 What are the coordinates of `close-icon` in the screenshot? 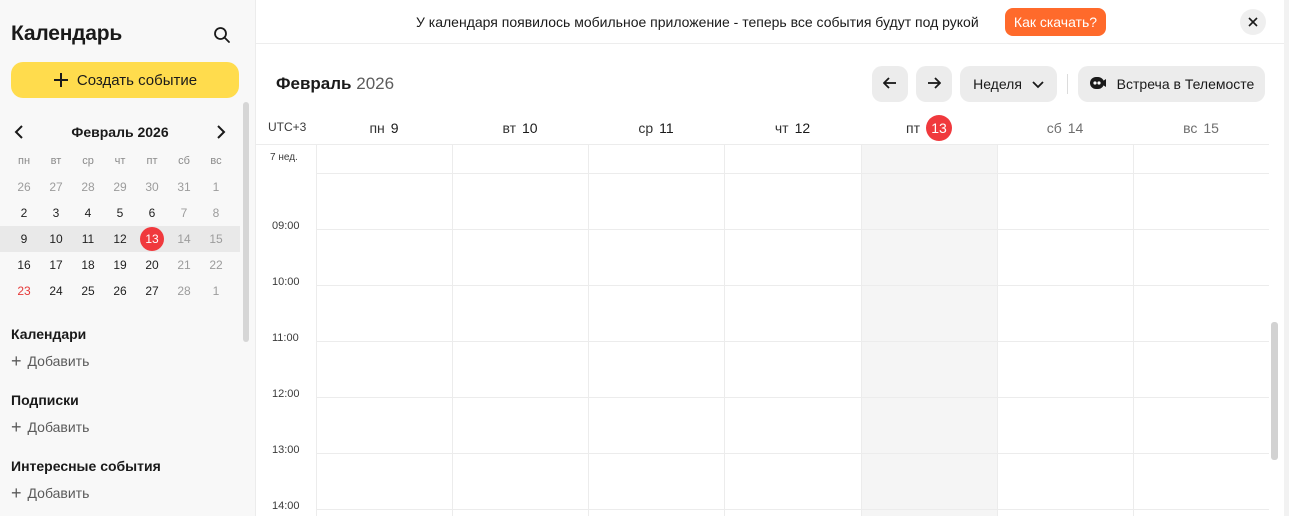 It's located at (1253, 22).